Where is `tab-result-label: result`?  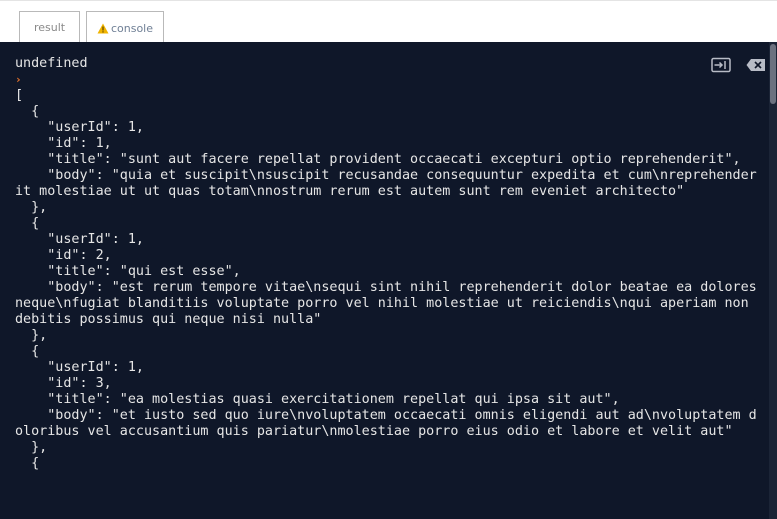 tab-result-label: result is located at coordinates (49, 27).